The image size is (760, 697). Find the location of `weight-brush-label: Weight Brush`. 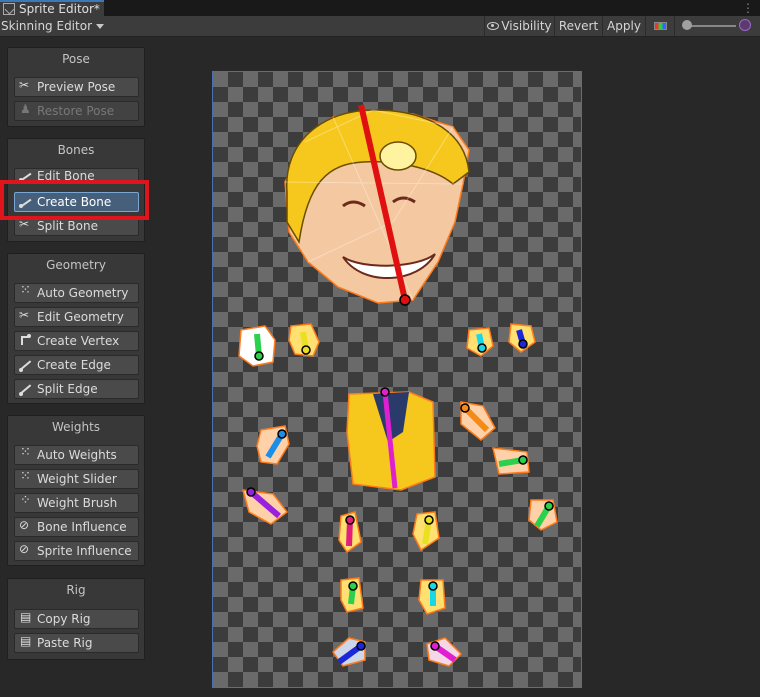

weight-brush-label: Weight Brush is located at coordinates (77, 503).